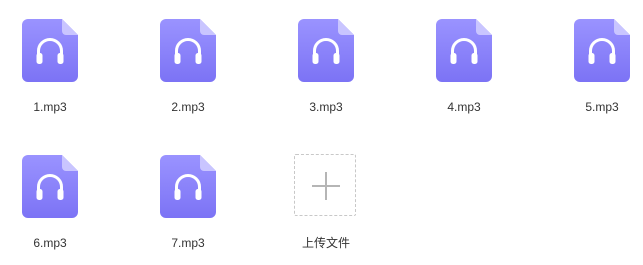  I want to click on file-name: 2.mp3, so click(188, 107).